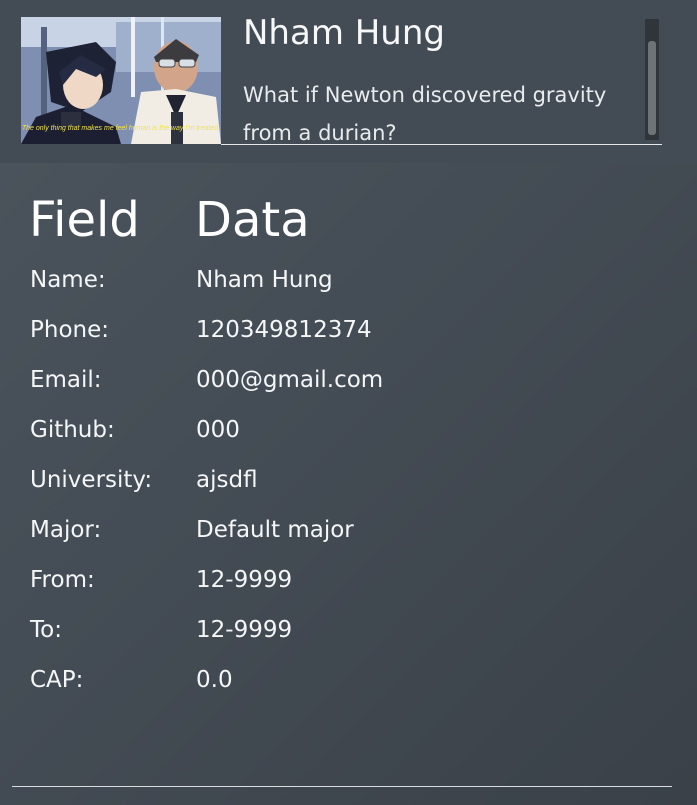  Describe the element at coordinates (46, 630) in the screenshot. I see `row-label-to: To:` at that location.